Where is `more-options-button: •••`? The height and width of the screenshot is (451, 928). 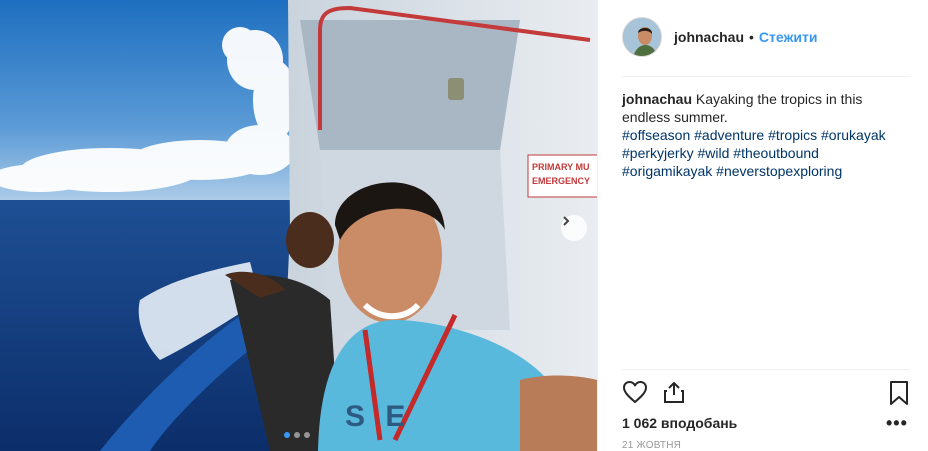 more-options-button: ••• is located at coordinates (897, 423).